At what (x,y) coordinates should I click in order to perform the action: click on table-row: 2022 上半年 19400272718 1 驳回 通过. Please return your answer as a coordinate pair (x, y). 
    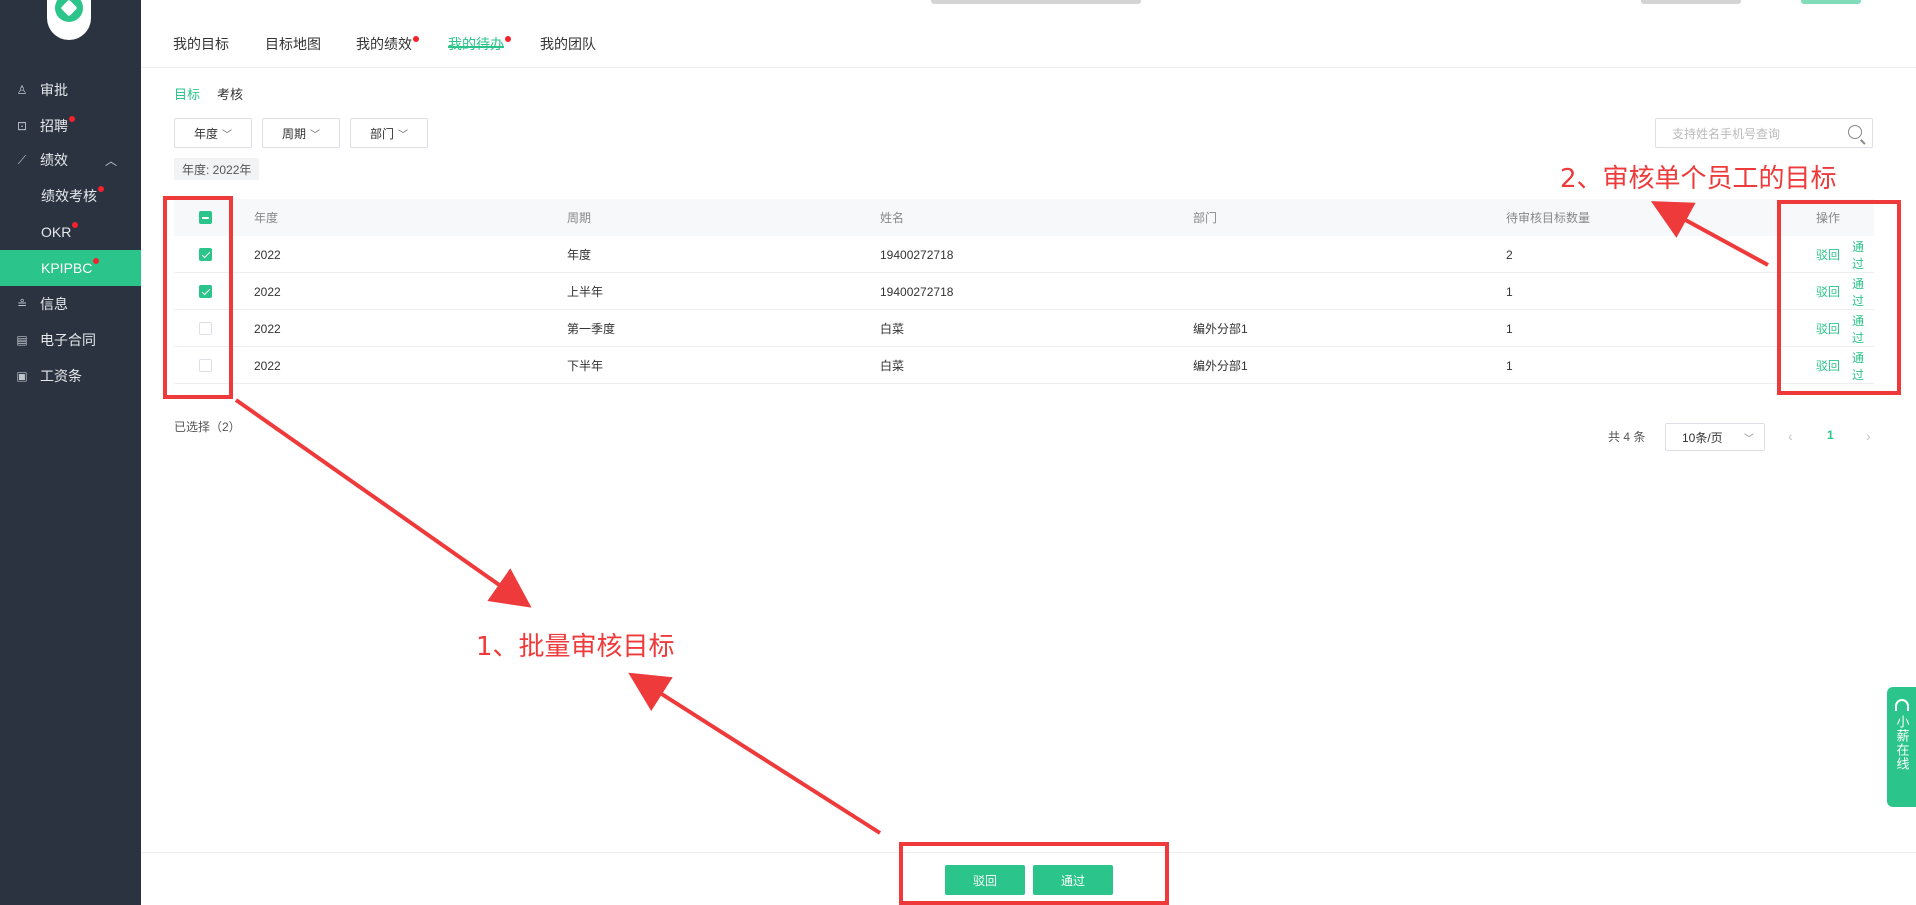
    Looking at the image, I should click on (1024, 291).